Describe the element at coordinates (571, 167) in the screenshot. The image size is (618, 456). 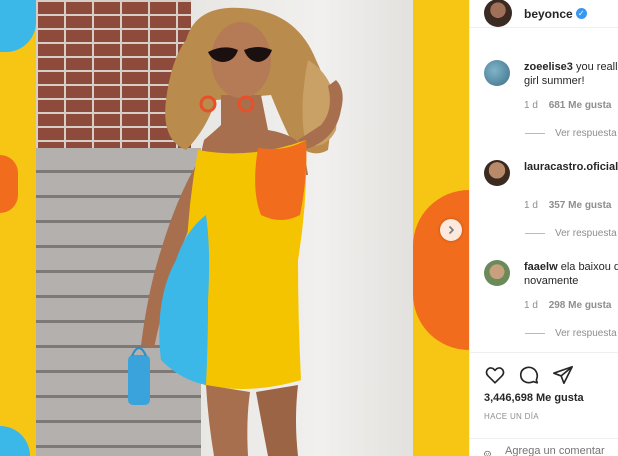
I see `comment-username: lauracastro.oficial` at that location.